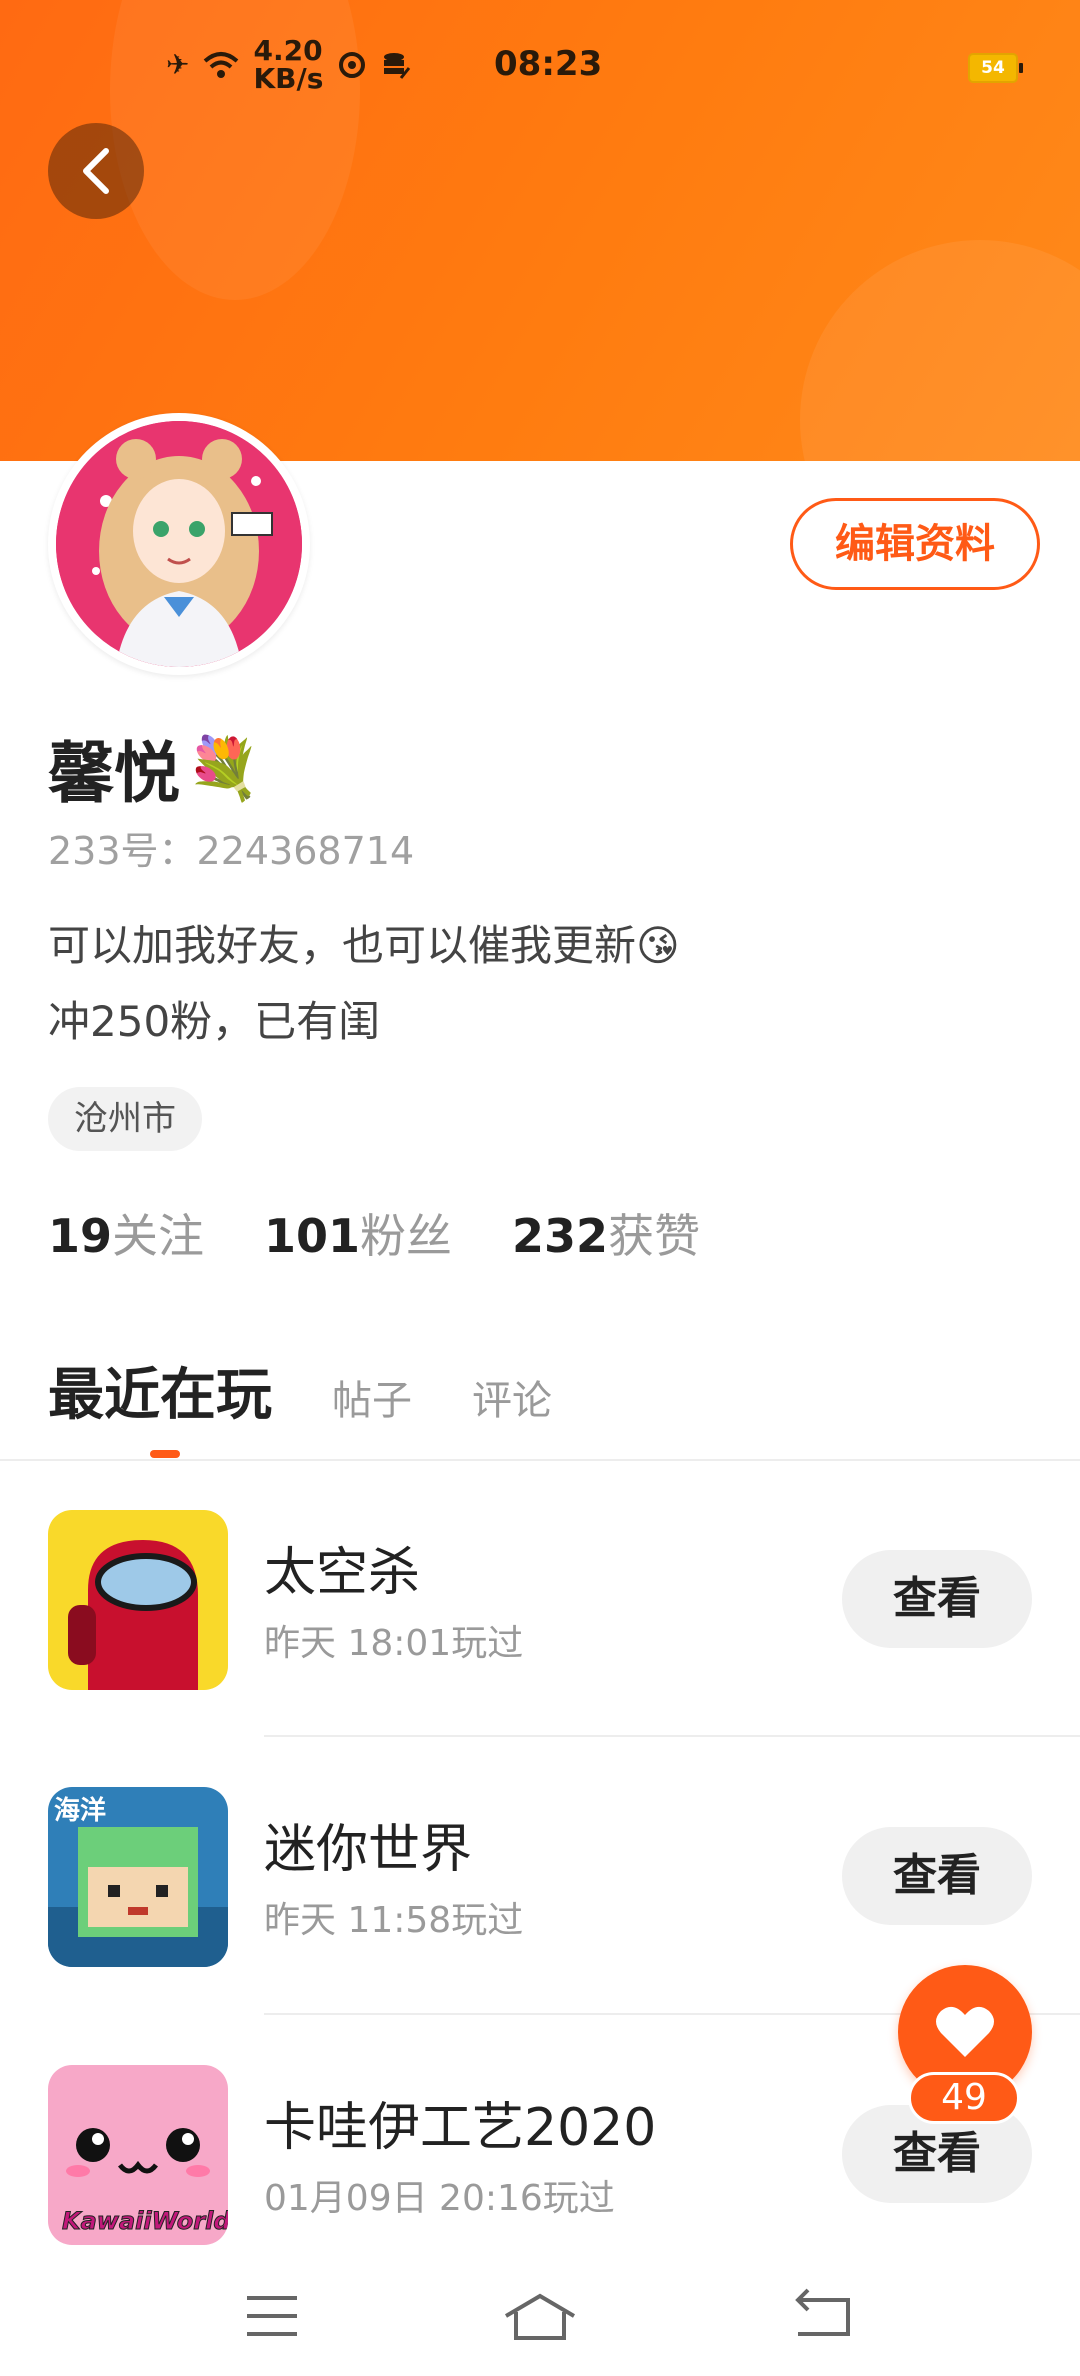  Describe the element at coordinates (221, 65) in the screenshot. I see `wifi-icon` at that location.